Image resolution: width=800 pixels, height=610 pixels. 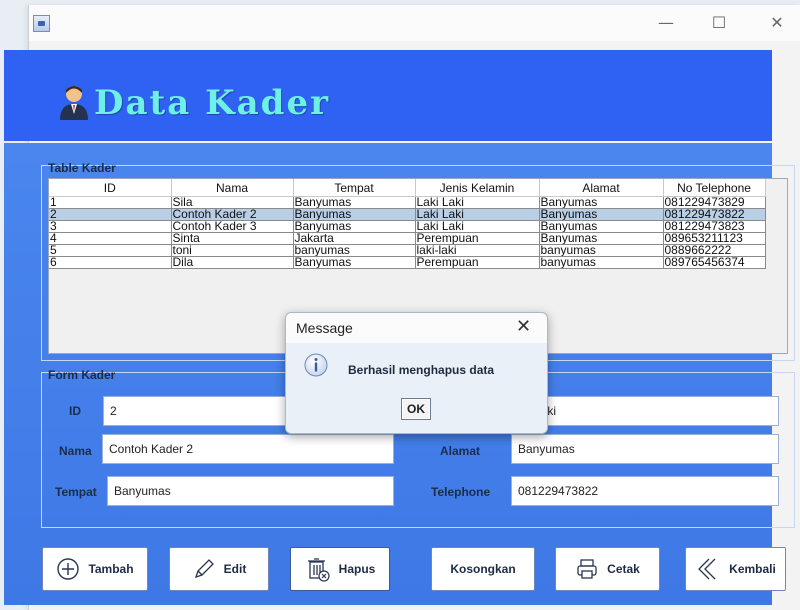 I want to click on column-header-no-telephone: No Telephone, so click(x=714, y=188).